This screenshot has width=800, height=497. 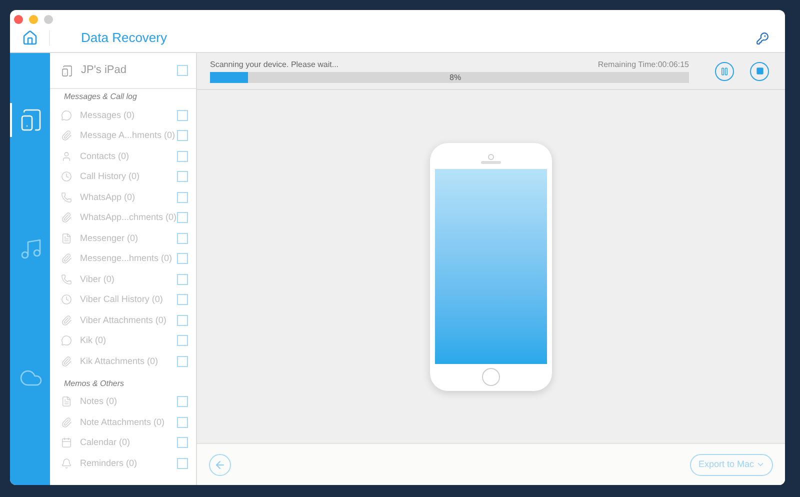 I want to click on pause-button, so click(x=724, y=71).